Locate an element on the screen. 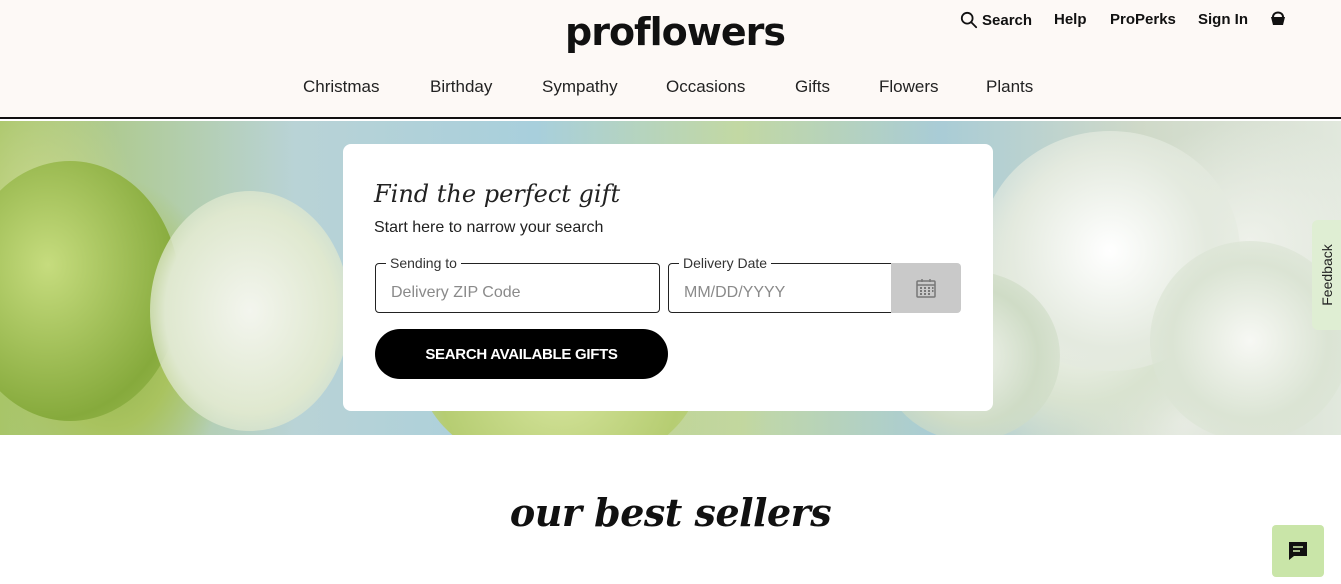 The width and height of the screenshot is (1341, 584). calendar-icon is located at coordinates (926, 288).